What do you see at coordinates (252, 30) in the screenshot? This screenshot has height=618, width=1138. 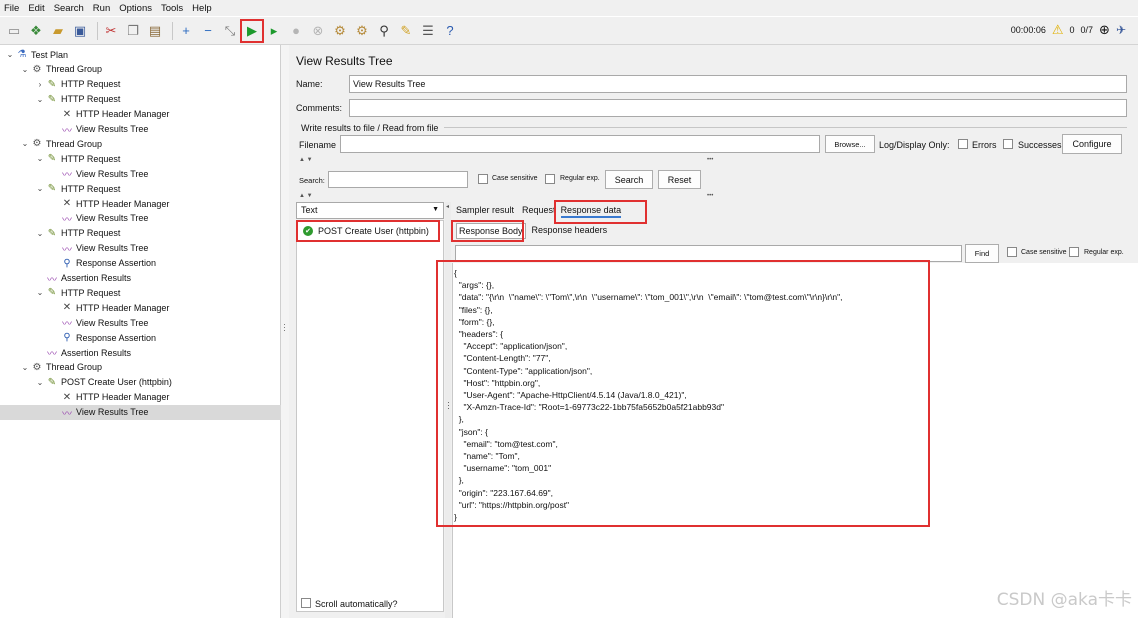 I see `start-icon: ▶` at bounding box center [252, 30].